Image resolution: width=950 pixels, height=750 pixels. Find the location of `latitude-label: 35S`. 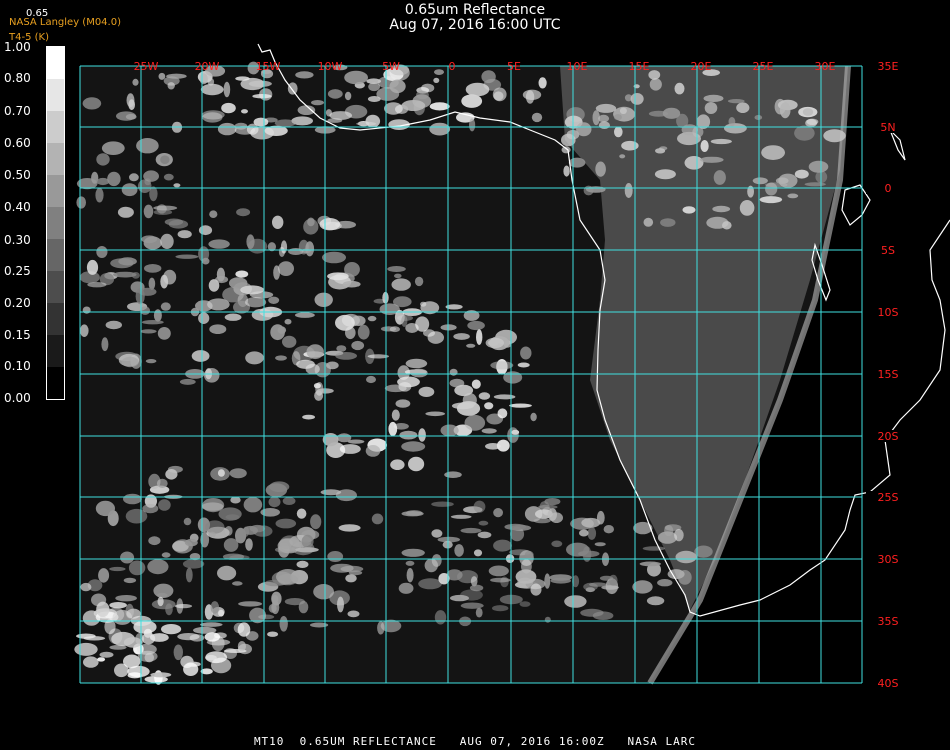

latitude-label: 35S is located at coordinates (888, 621).